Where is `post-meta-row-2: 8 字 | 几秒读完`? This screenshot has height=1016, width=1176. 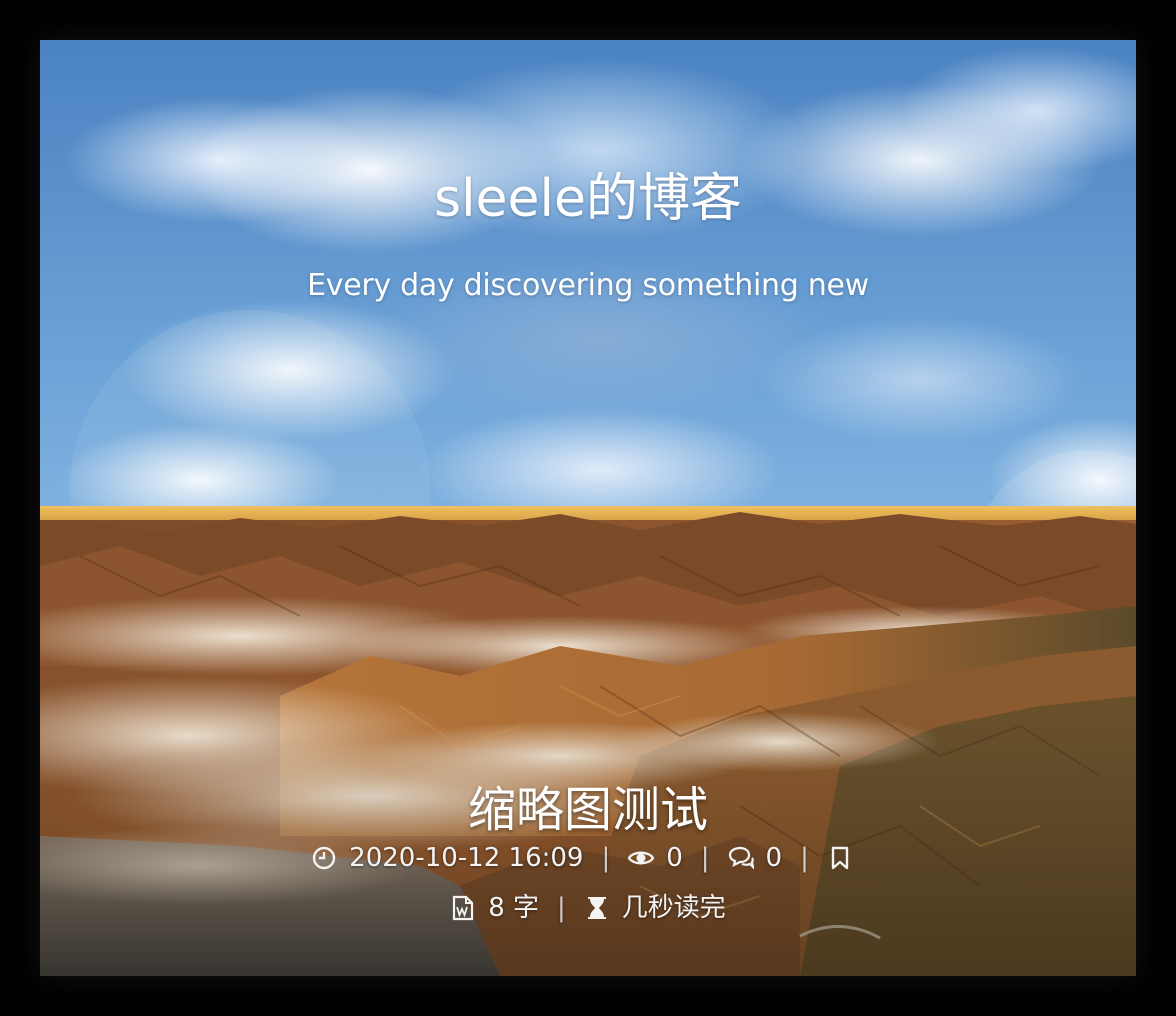 post-meta-row-2: 8 字 | 几秒读完 is located at coordinates (588, 908).